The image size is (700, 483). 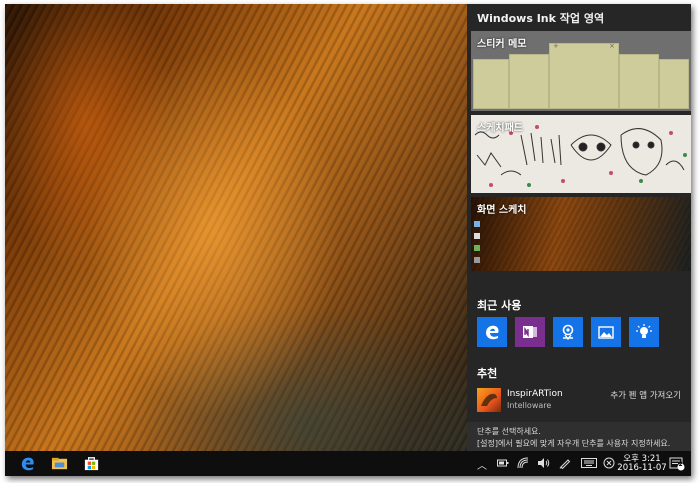 What do you see at coordinates (543, 463) in the screenshot?
I see `volume-icon` at bounding box center [543, 463].